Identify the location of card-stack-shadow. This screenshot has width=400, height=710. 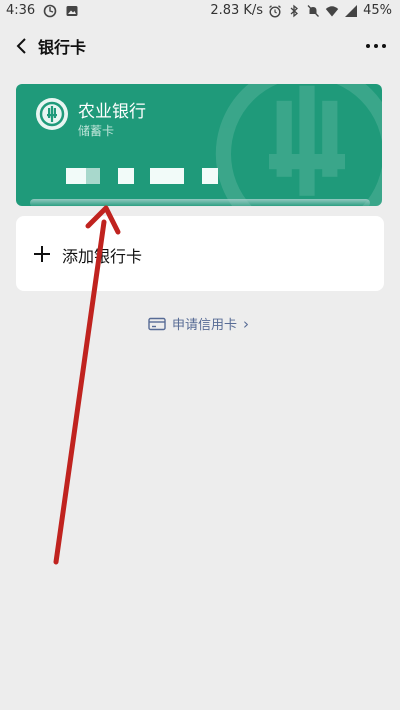
(200, 203).